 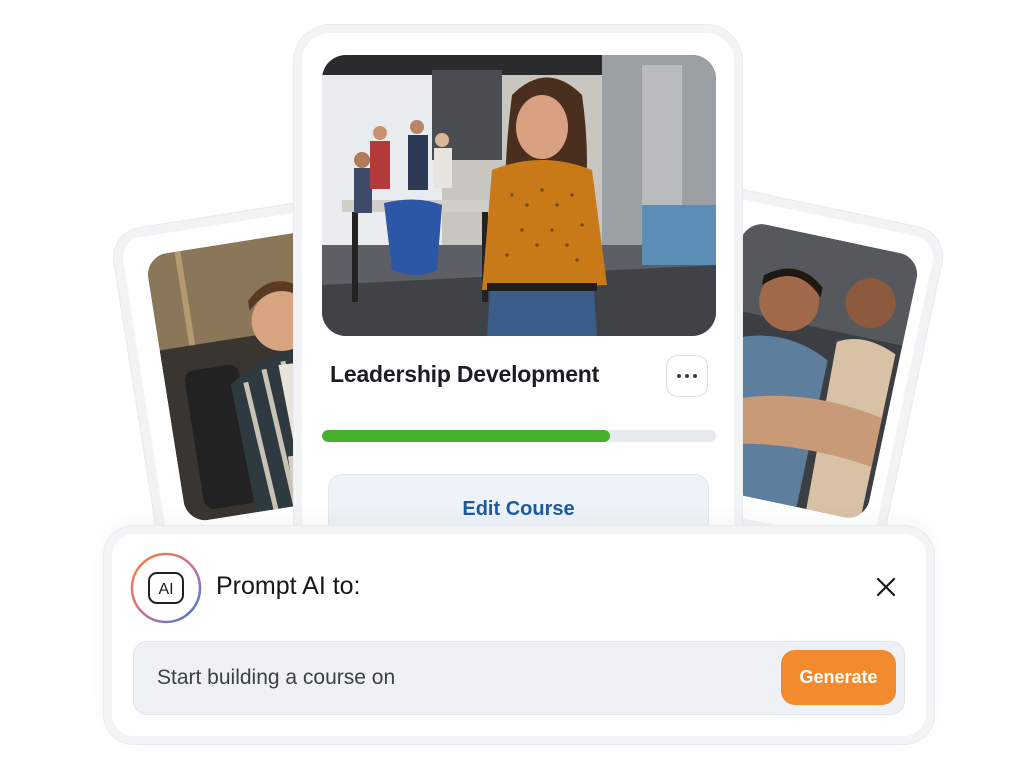 I want to click on prompt-label: Prompt AI to:, so click(x=288, y=586).